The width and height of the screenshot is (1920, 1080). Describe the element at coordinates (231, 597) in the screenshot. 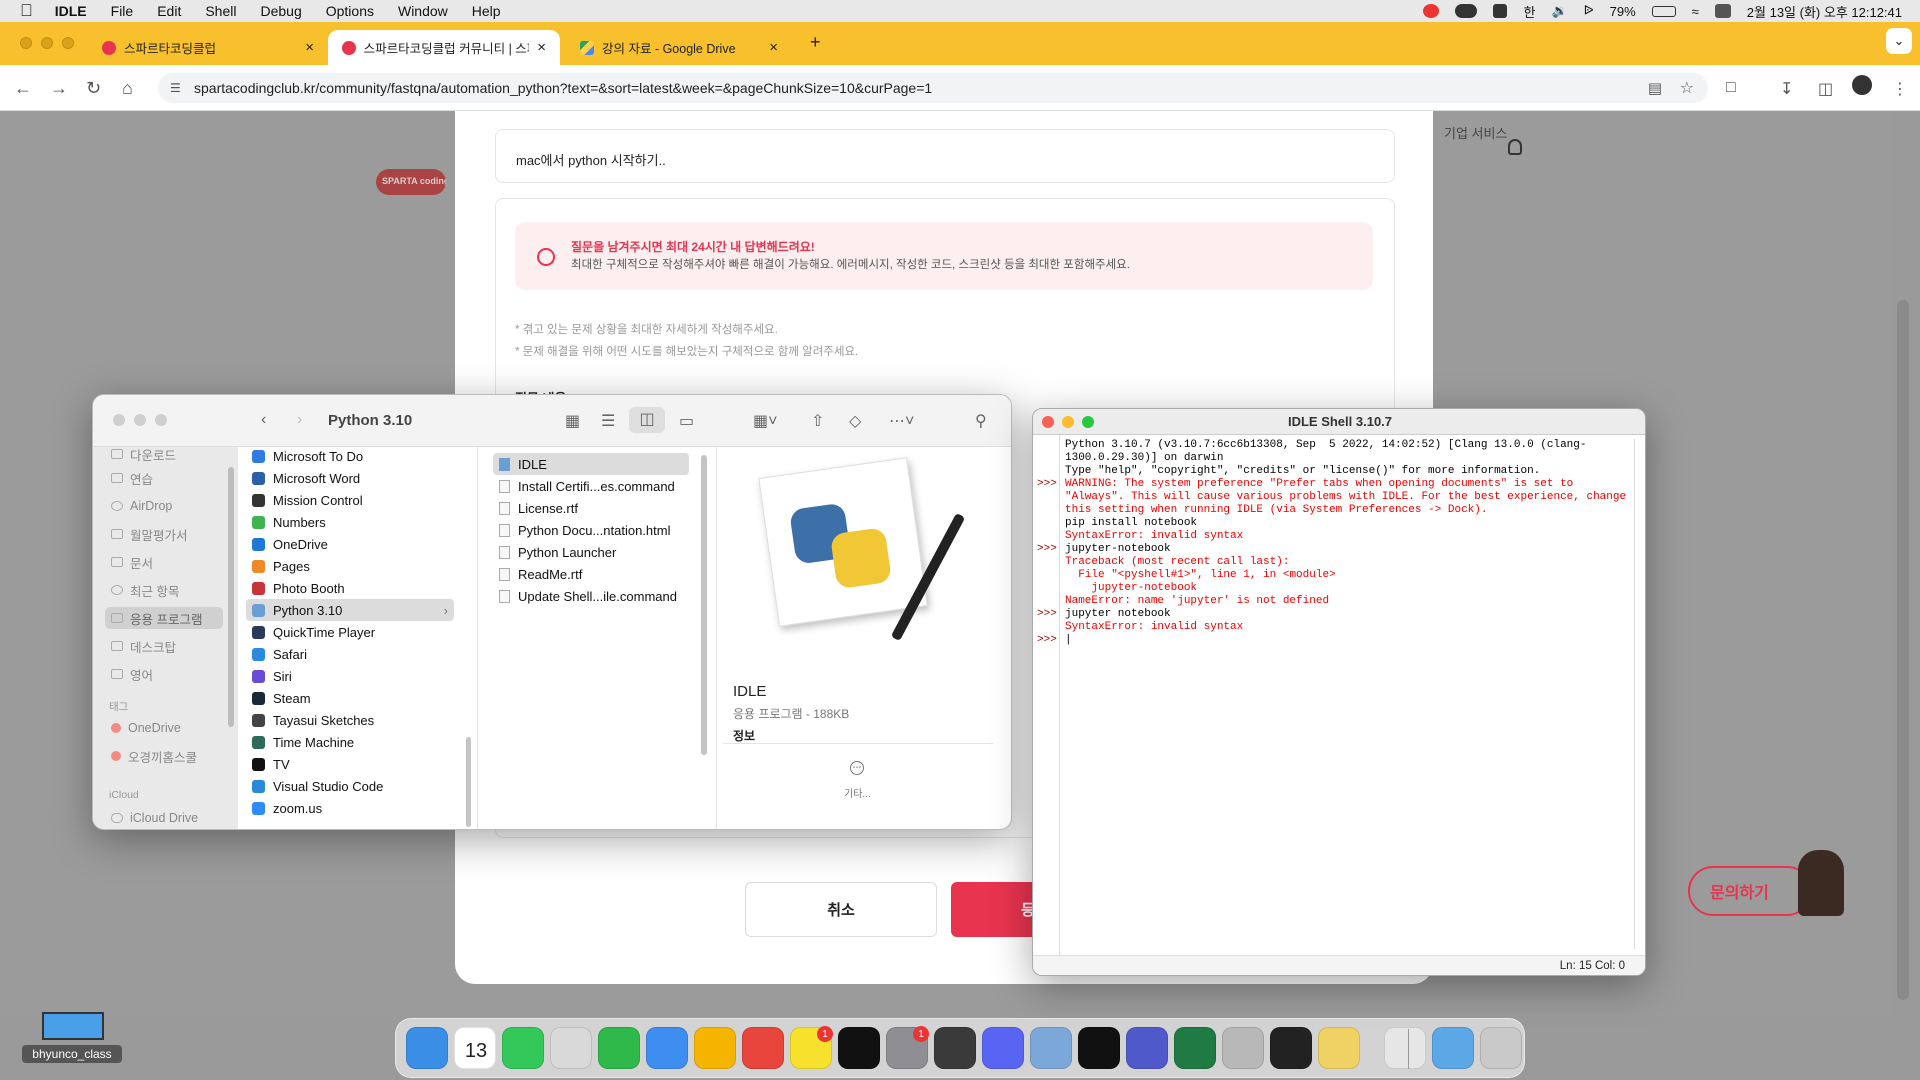

I see `sidebar-scrollbar` at that location.